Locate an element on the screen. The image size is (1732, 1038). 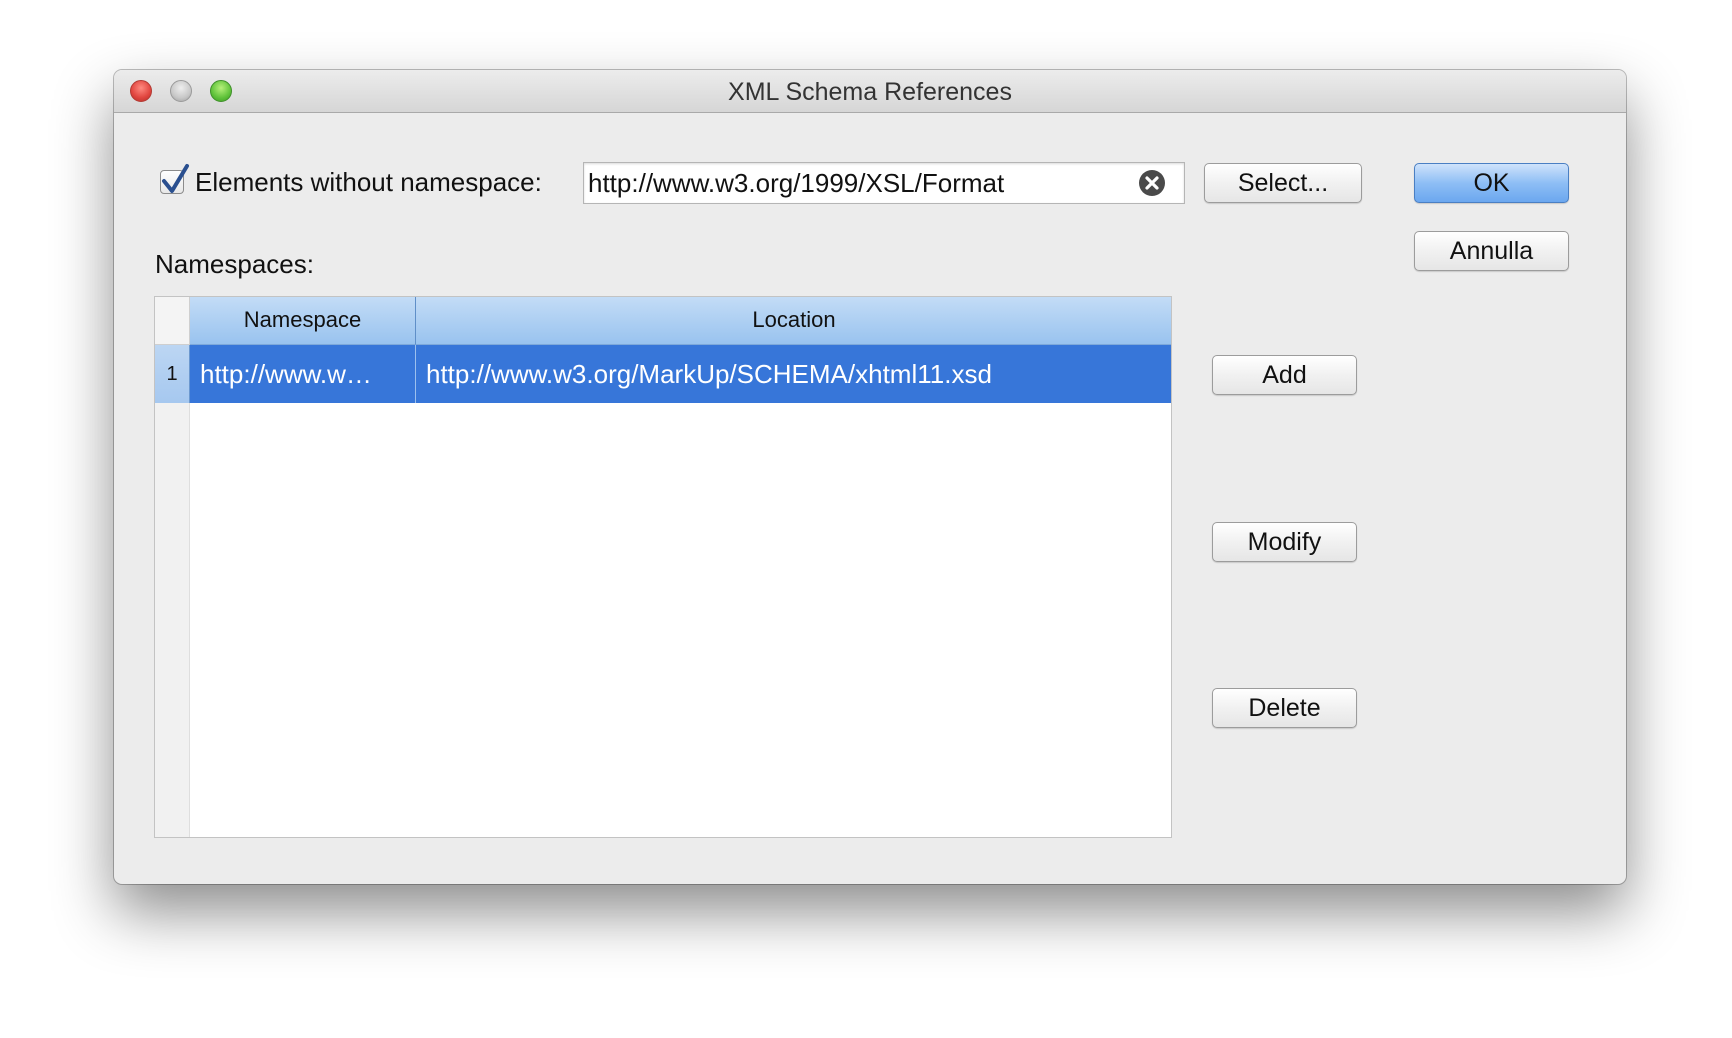
elements-without-namespace-label: Elements without namespace: is located at coordinates (368, 182).